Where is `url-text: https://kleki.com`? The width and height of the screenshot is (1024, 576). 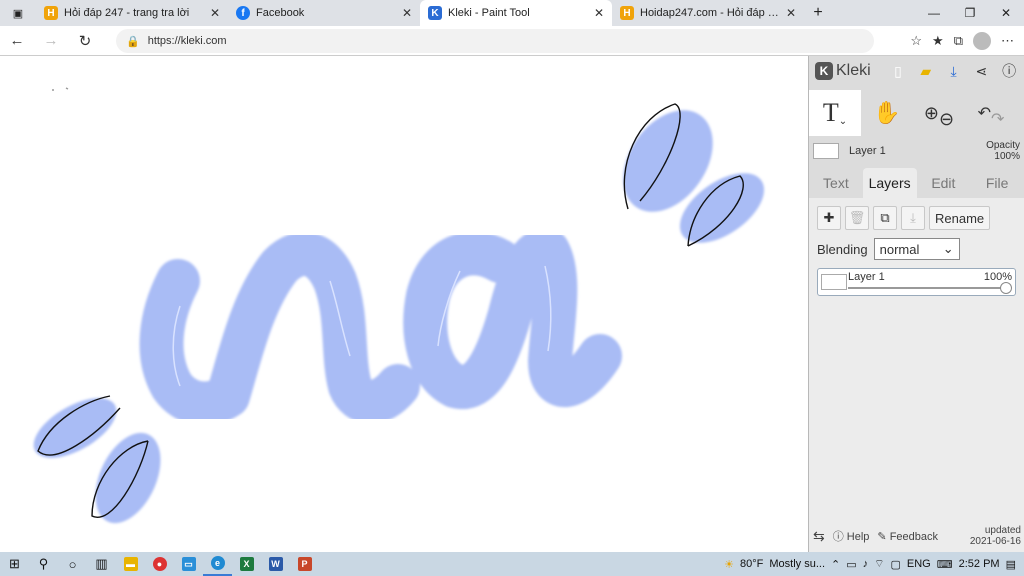
url-text: https://kleki.com is located at coordinates (187, 41).